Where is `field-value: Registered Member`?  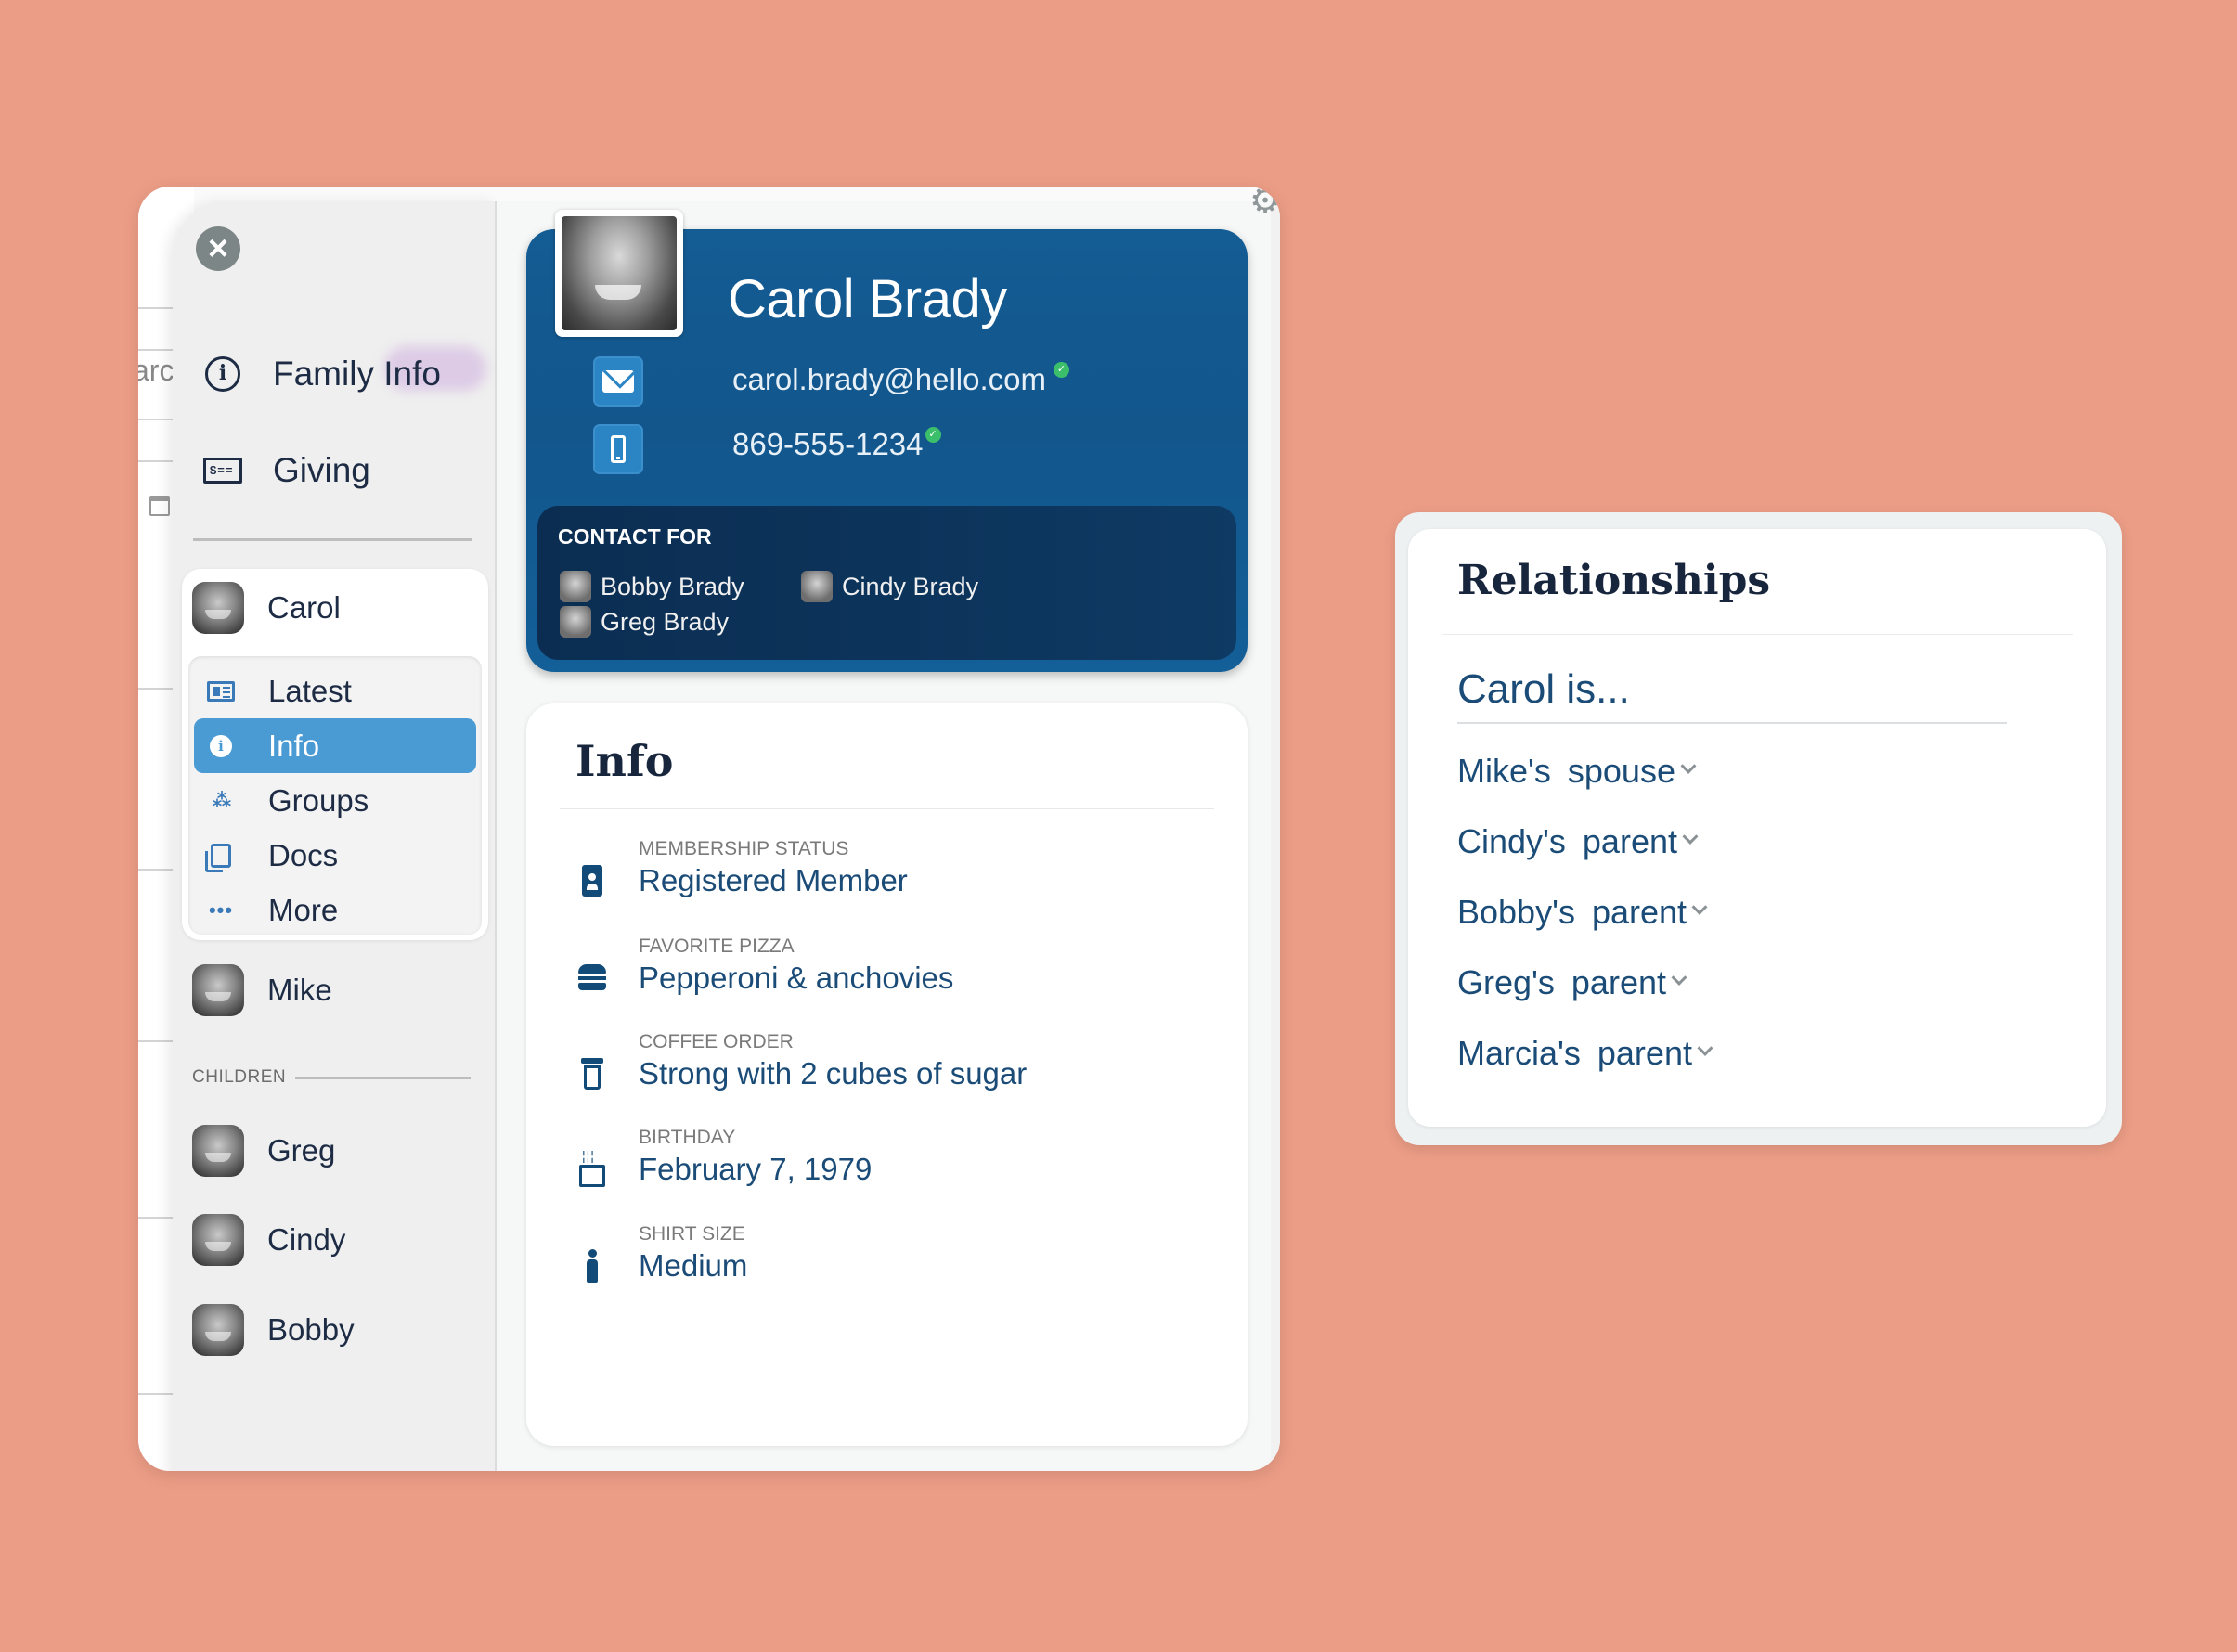
field-value: Registered Member is located at coordinates (773, 880).